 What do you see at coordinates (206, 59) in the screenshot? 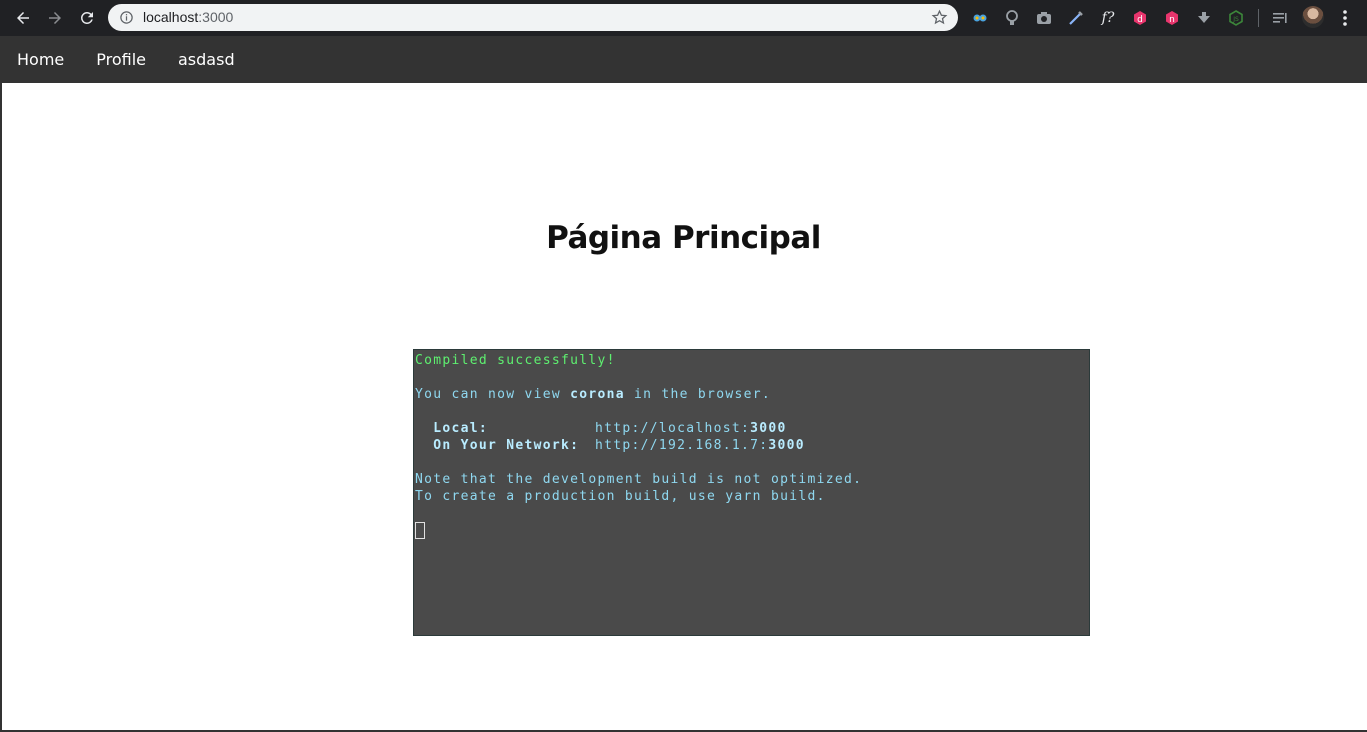
I see `nav-link-asdasd: asdasd` at bounding box center [206, 59].